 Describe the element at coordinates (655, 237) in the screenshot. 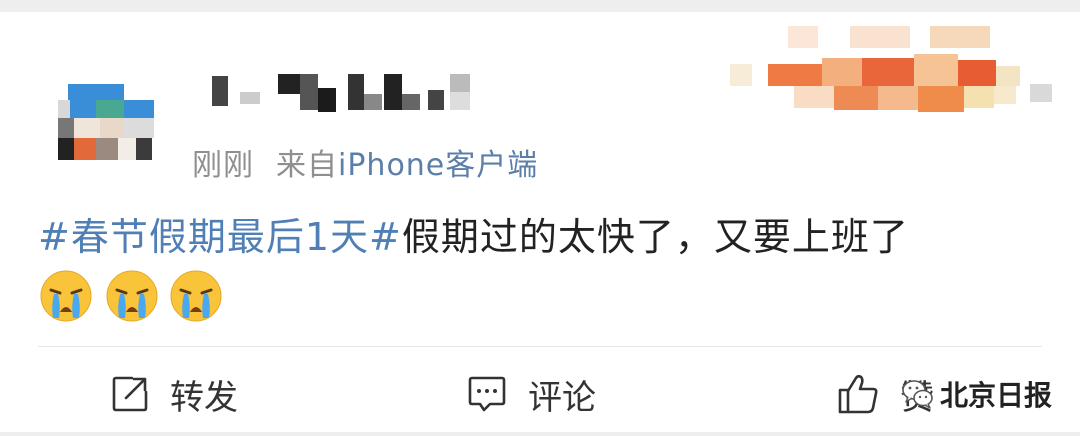

I see `post-body-text: 假期过的太快了，又要上班了` at that location.